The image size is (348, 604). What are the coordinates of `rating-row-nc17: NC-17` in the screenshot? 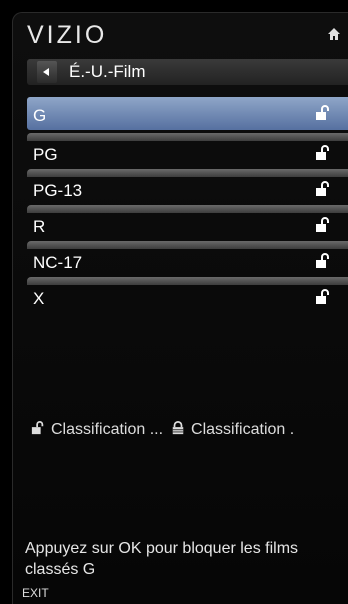 It's located at (187, 257).